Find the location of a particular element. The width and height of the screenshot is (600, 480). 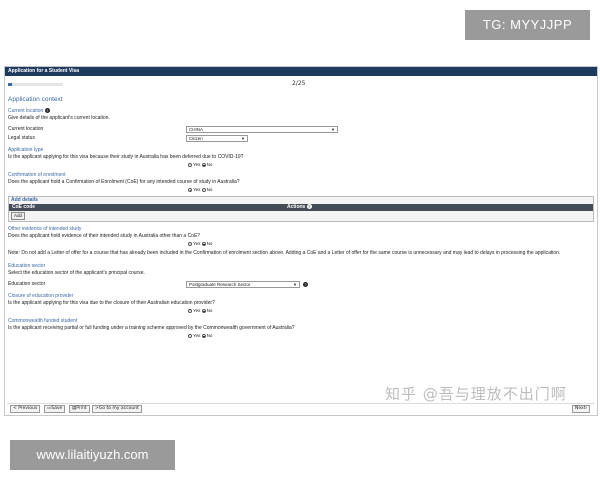

window-title: Application for a Student Visa is located at coordinates (301, 71).